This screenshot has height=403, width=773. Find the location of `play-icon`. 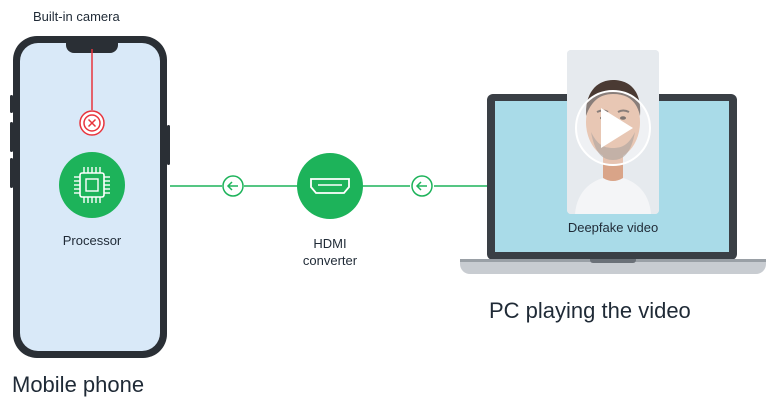

play-icon is located at coordinates (613, 128).